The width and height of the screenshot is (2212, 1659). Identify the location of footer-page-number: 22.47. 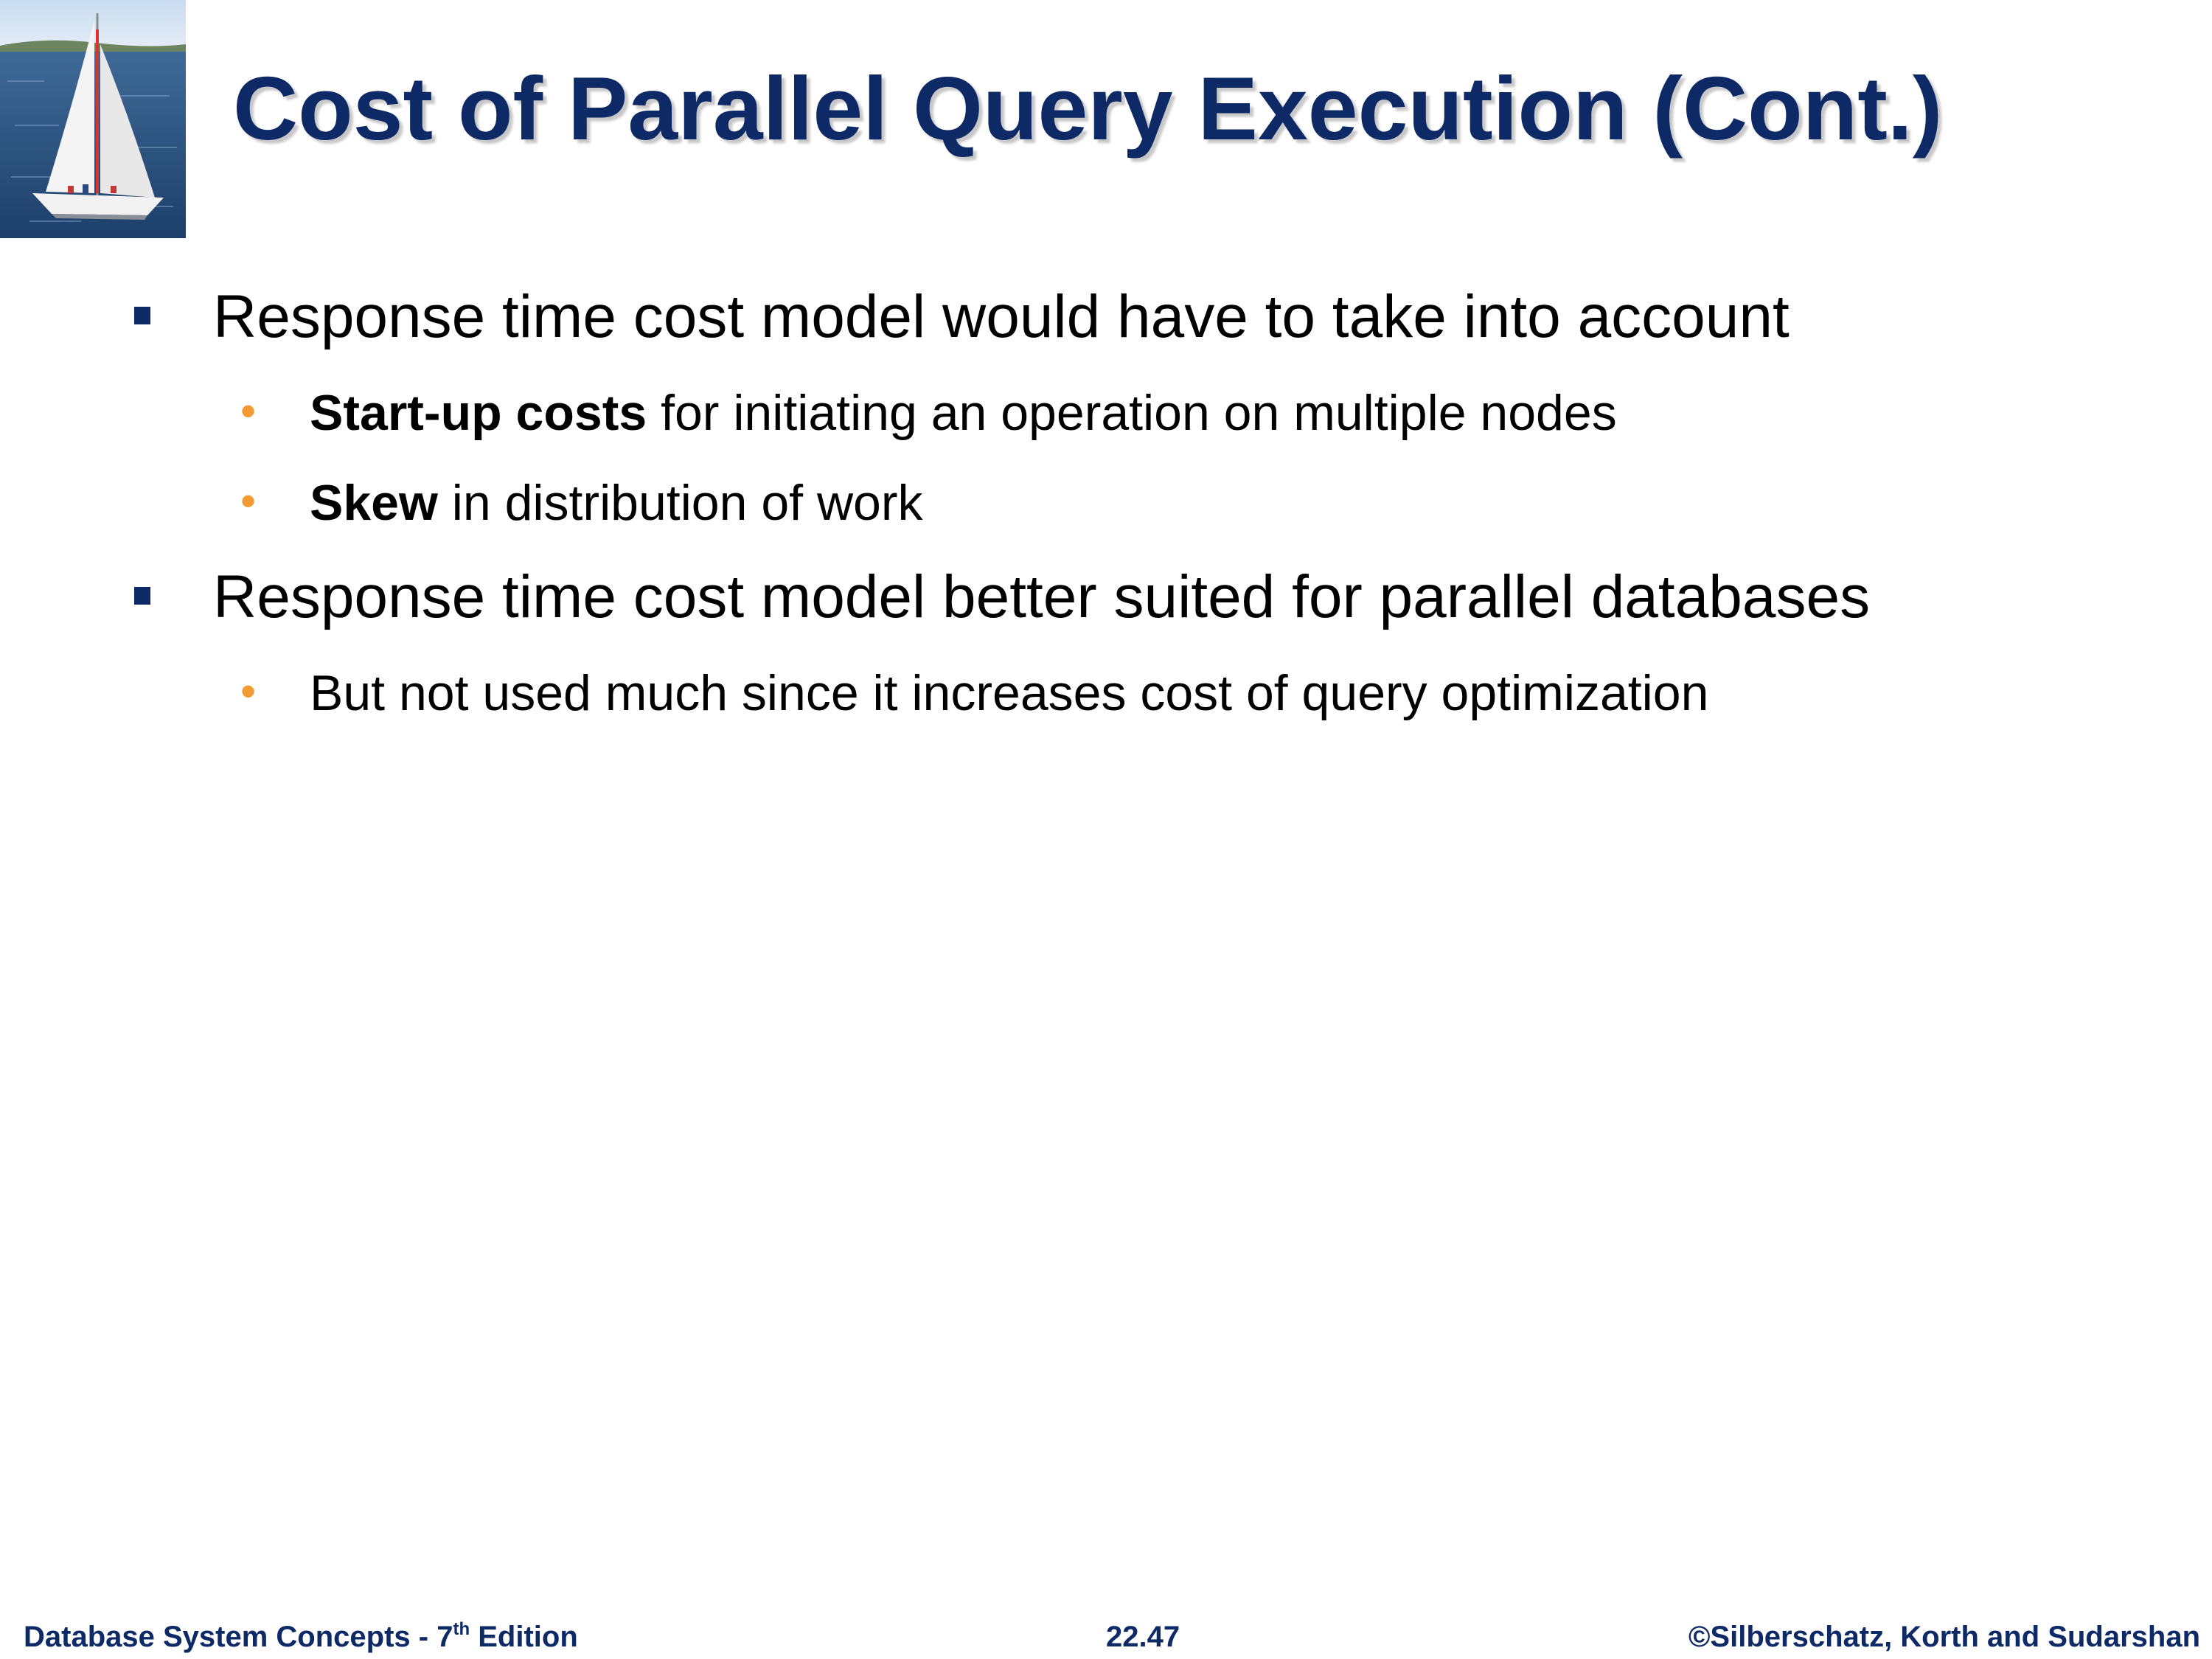
(1143, 1637).